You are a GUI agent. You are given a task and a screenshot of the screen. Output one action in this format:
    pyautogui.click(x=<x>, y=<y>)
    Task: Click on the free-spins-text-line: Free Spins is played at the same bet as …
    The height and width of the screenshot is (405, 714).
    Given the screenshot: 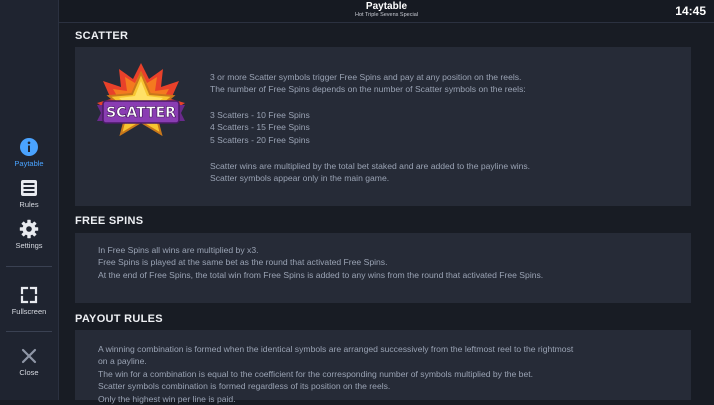 What is the action you would take?
    pyautogui.click(x=243, y=262)
    